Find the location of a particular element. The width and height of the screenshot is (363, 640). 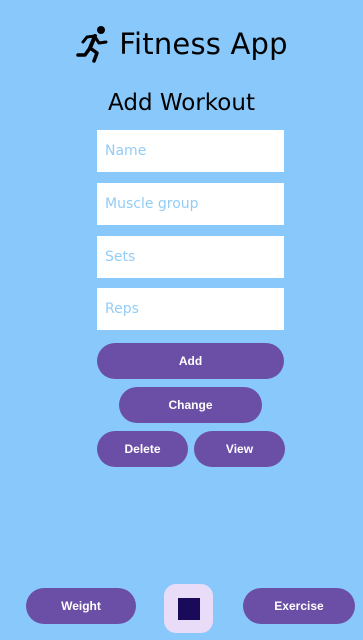

square-stop-icon is located at coordinates (188, 608).